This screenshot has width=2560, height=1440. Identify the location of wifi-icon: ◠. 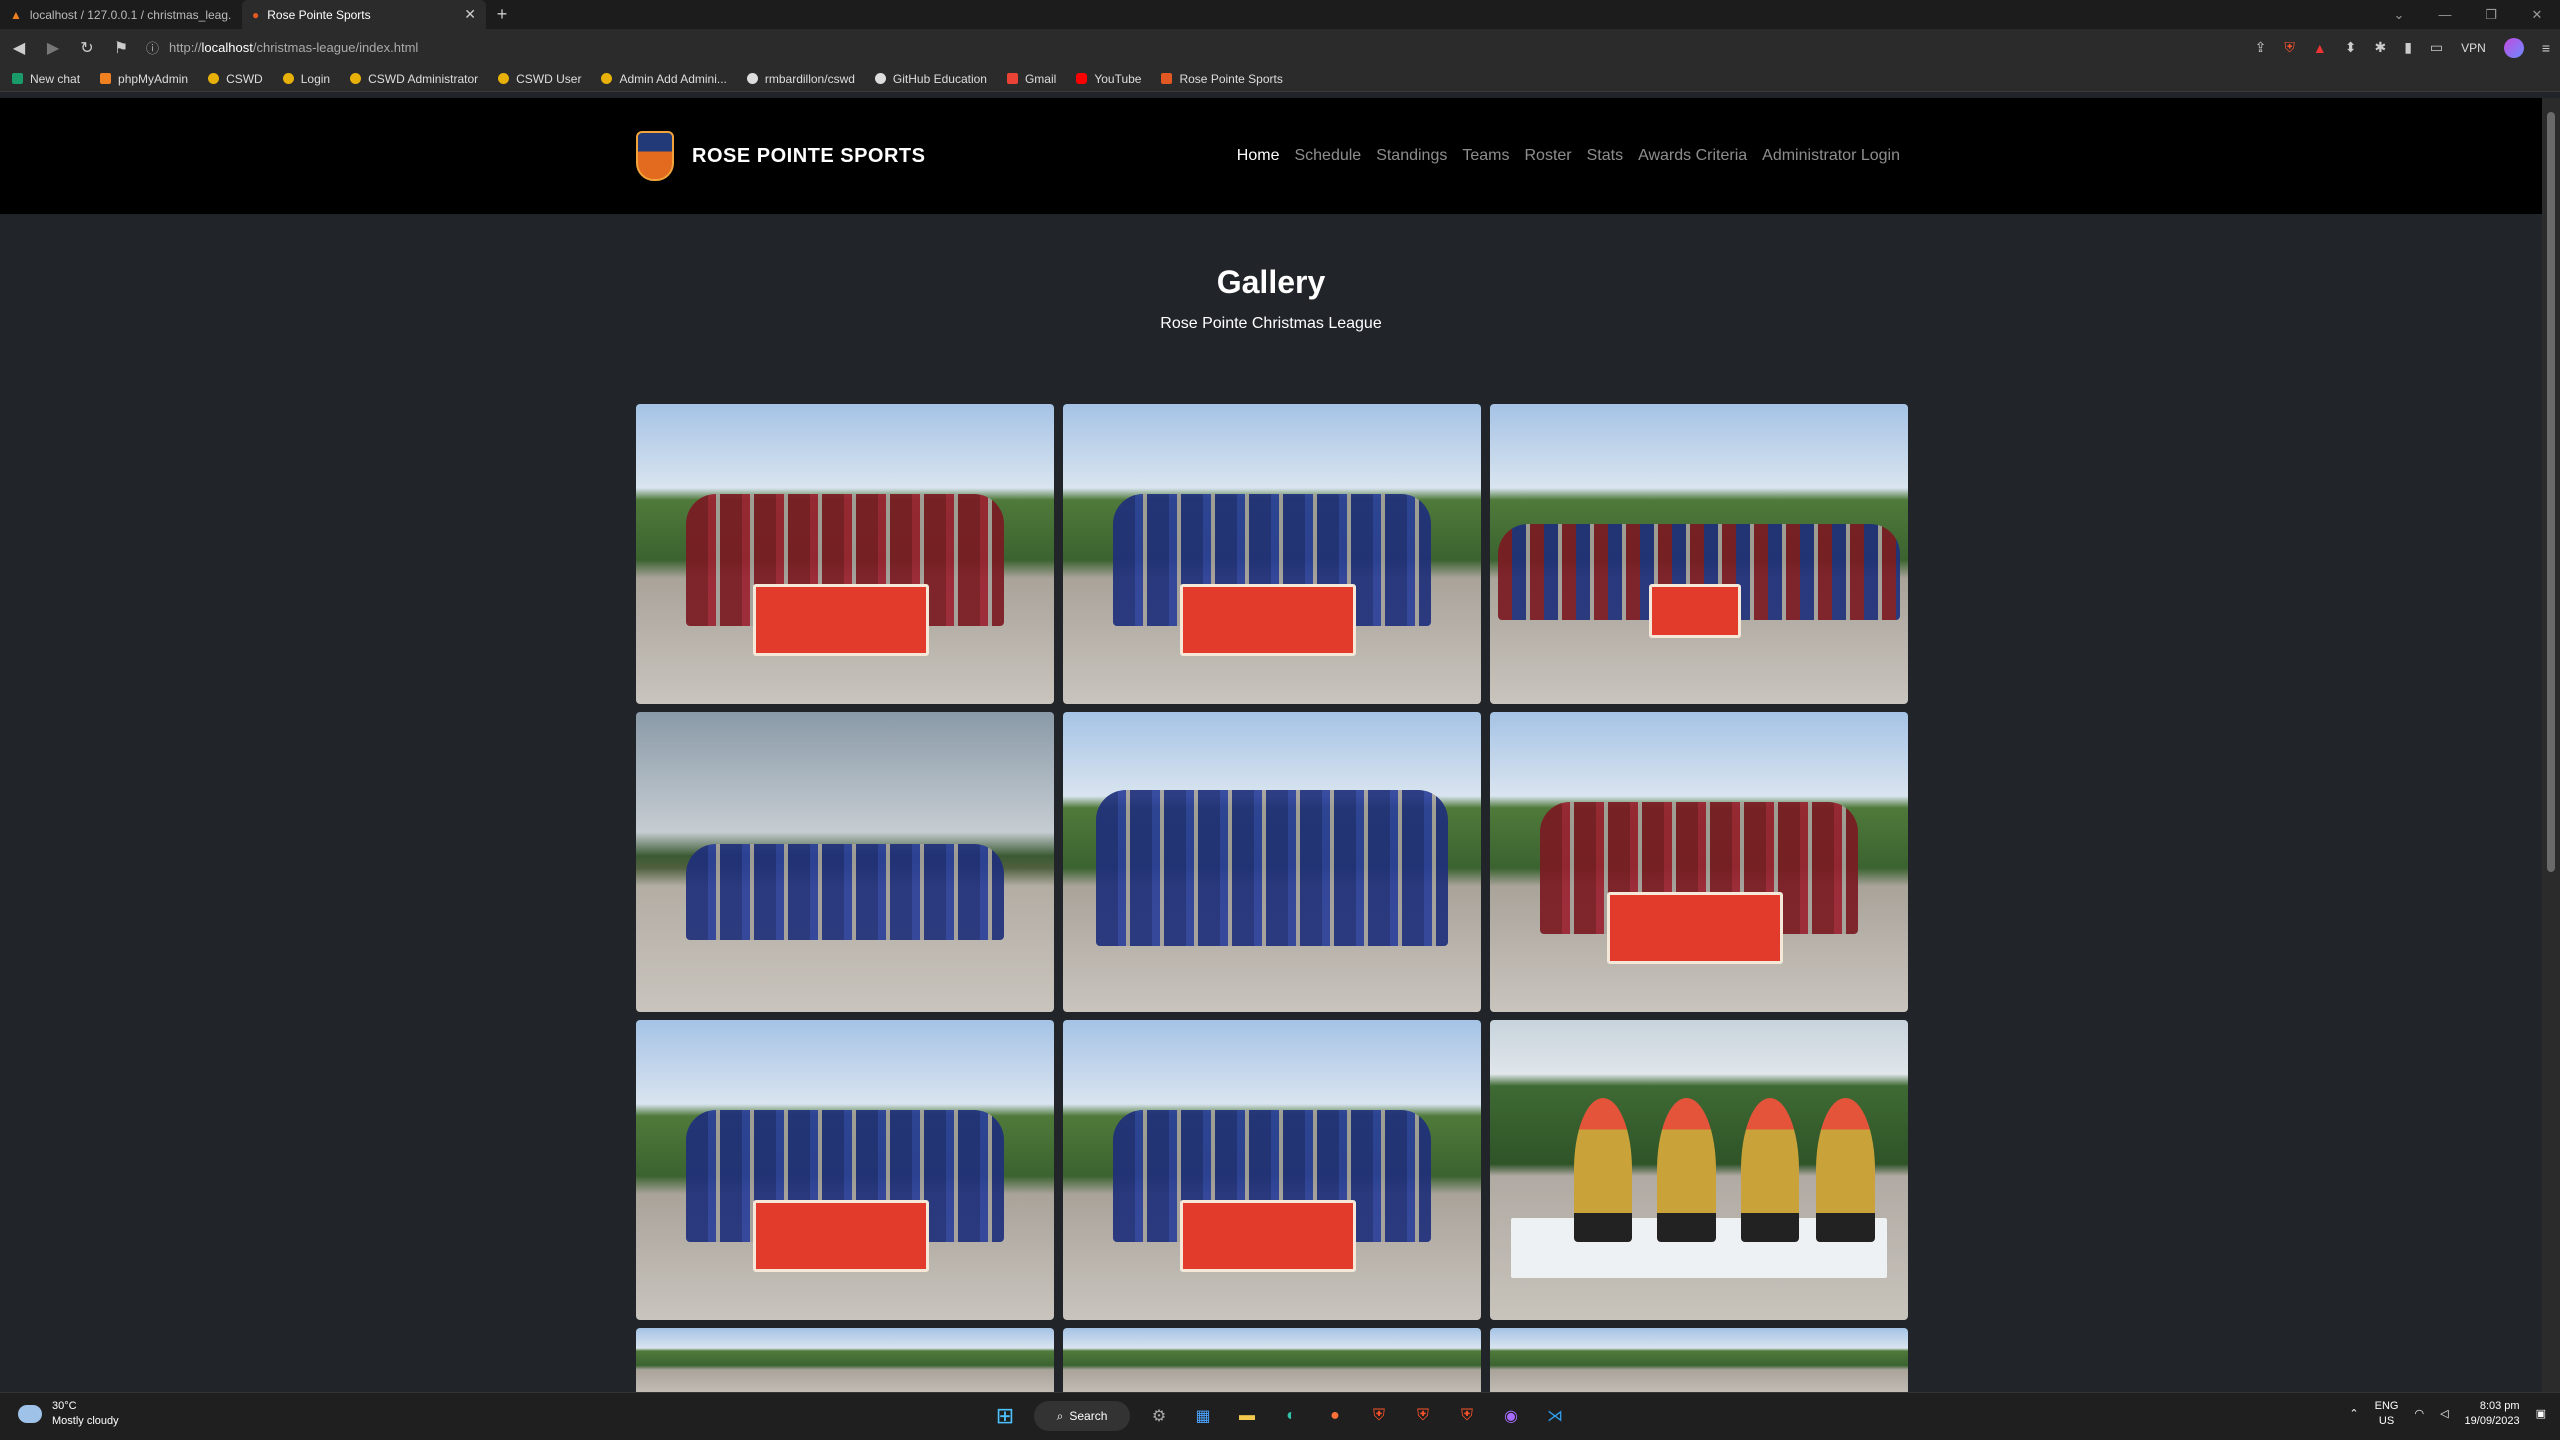
(2419, 1414).